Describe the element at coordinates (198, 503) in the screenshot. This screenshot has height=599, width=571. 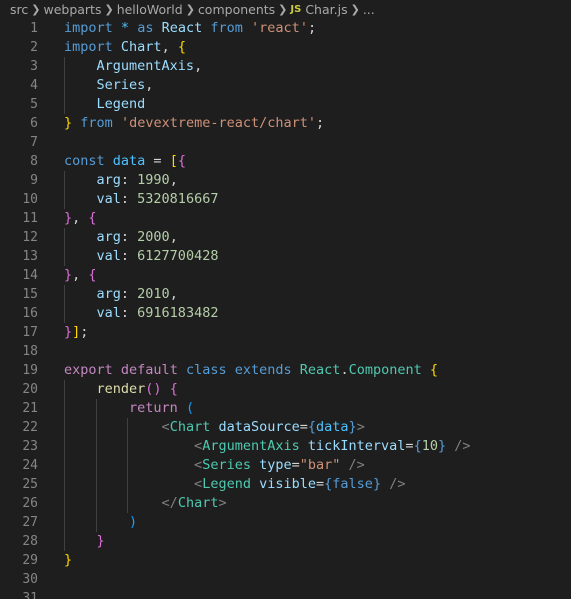
I see `code-token: Chart` at that location.